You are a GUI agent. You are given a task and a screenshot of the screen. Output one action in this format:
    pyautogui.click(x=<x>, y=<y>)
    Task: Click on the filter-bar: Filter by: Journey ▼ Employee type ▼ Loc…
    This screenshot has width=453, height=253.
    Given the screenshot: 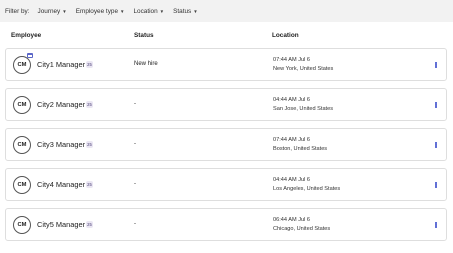 What is the action you would take?
    pyautogui.click(x=226, y=11)
    